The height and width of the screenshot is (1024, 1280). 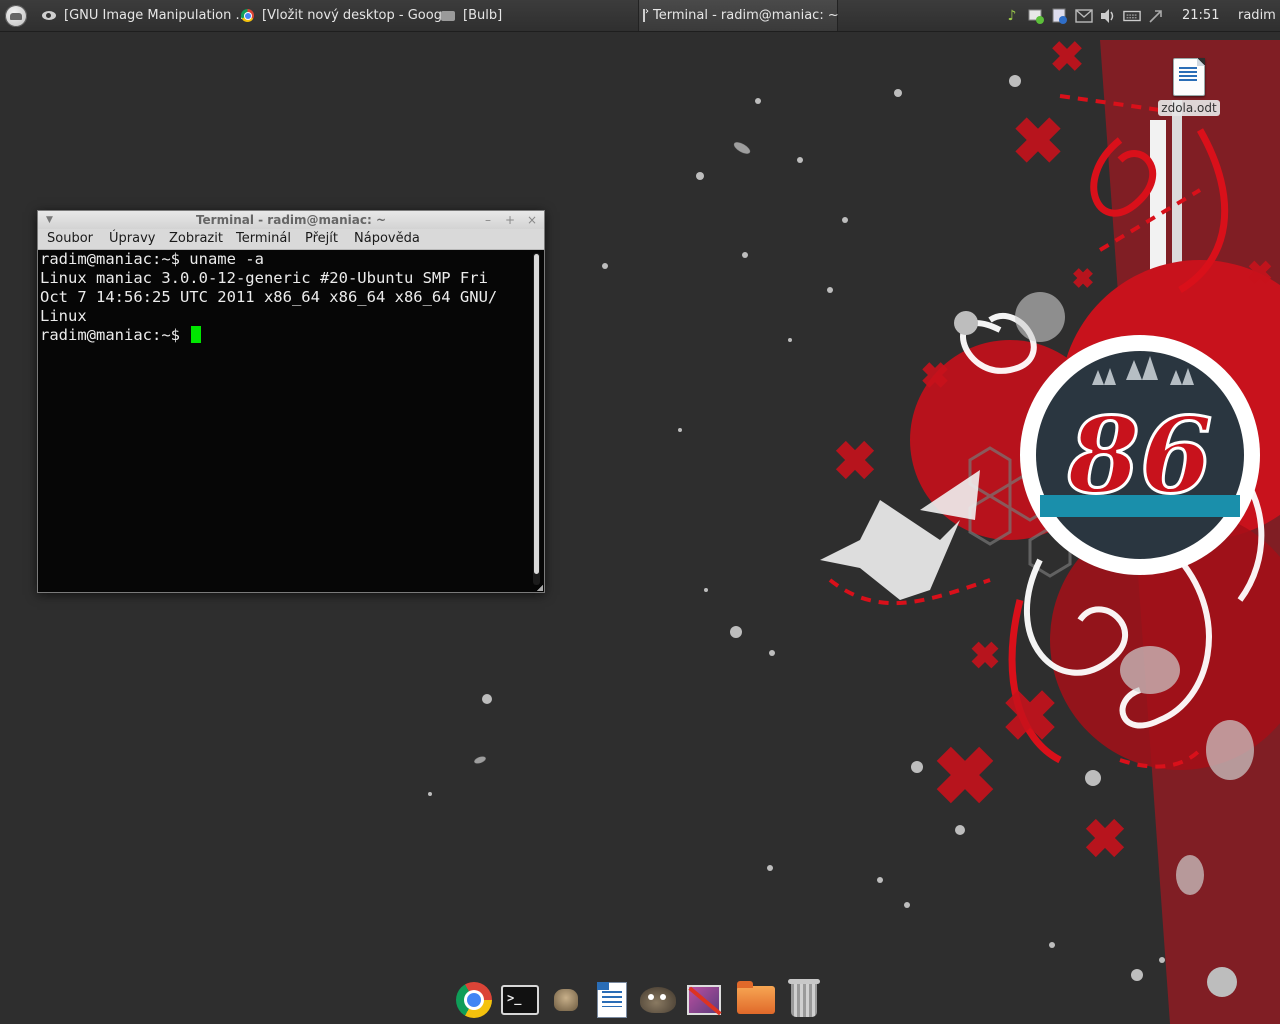 I want to click on system-tray: ♪, so click(x=1084, y=15).